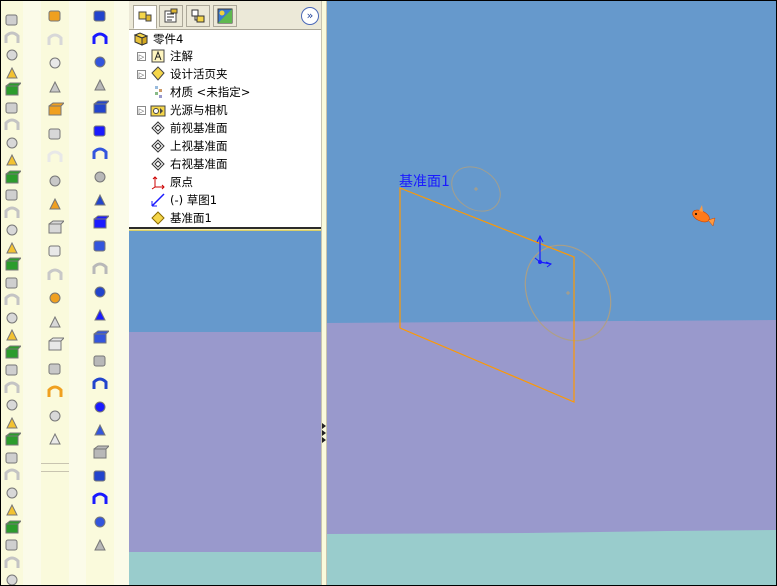 The image size is (777, 586). I want to click on tree-item: ▷ 注解, so click(165, 56).